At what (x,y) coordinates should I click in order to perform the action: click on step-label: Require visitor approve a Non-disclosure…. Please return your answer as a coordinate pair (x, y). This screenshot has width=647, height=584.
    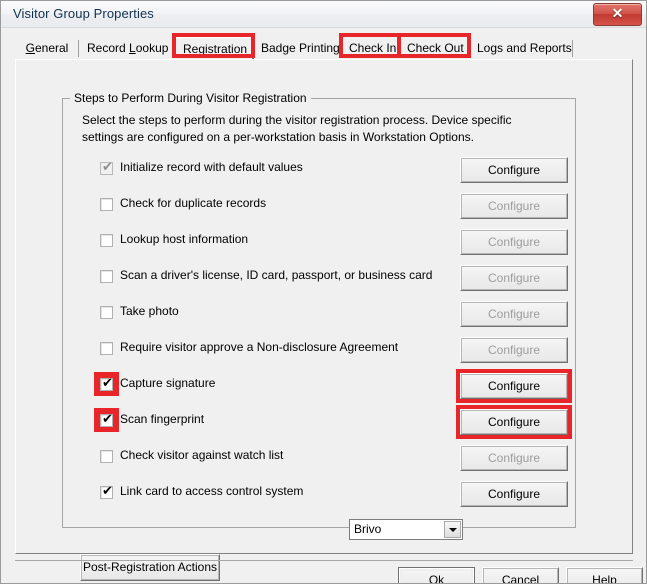
    Looking at the image, I should click on (259, 347).